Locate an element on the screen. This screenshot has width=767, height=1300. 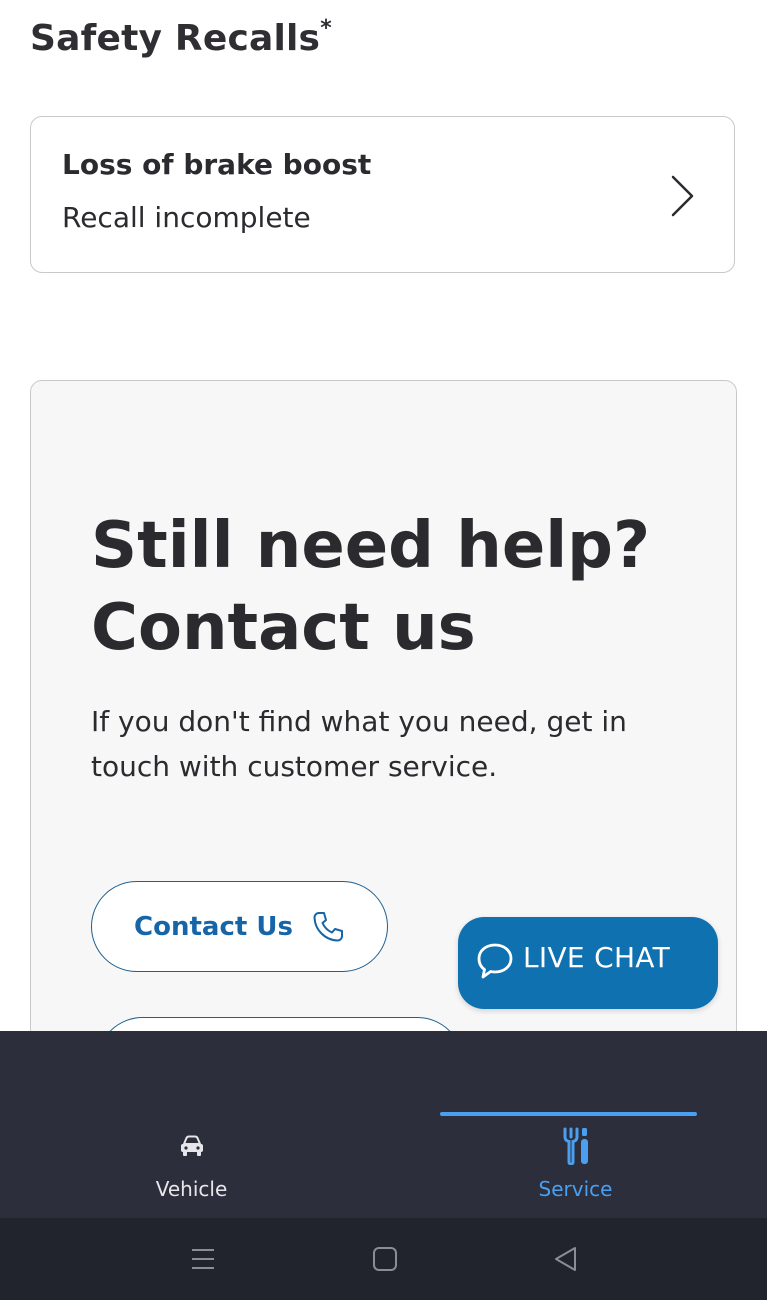
section-title-text: Safety Recalls is located at coordinates (175, 38).